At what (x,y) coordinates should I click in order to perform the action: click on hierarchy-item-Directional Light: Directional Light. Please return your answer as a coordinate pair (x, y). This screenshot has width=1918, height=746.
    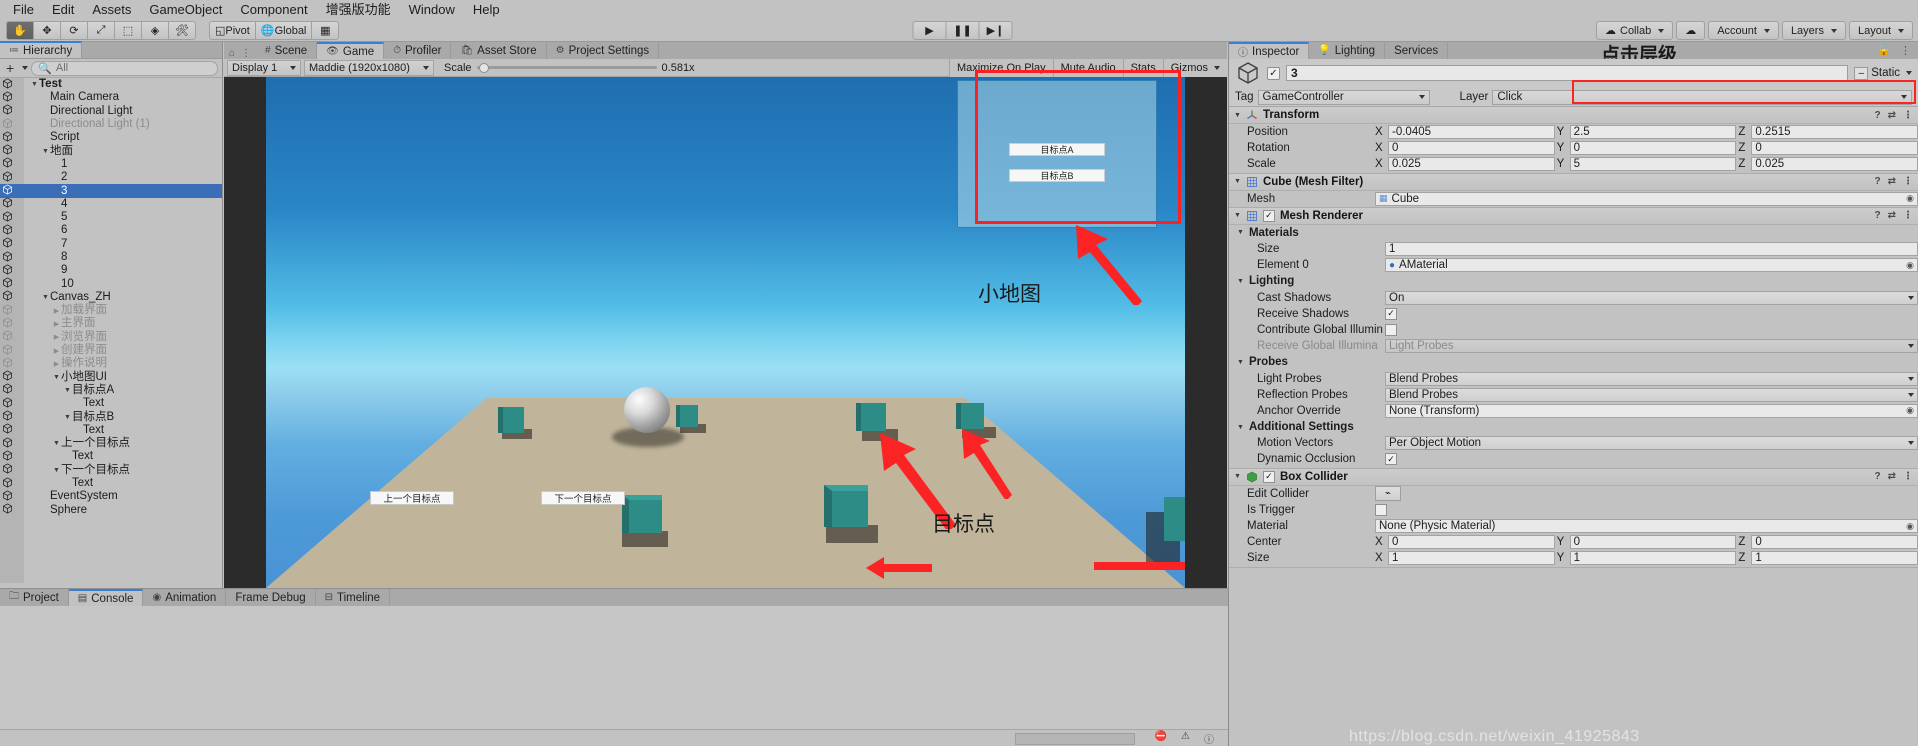
    Looking at the image, I should click on (111, 111).